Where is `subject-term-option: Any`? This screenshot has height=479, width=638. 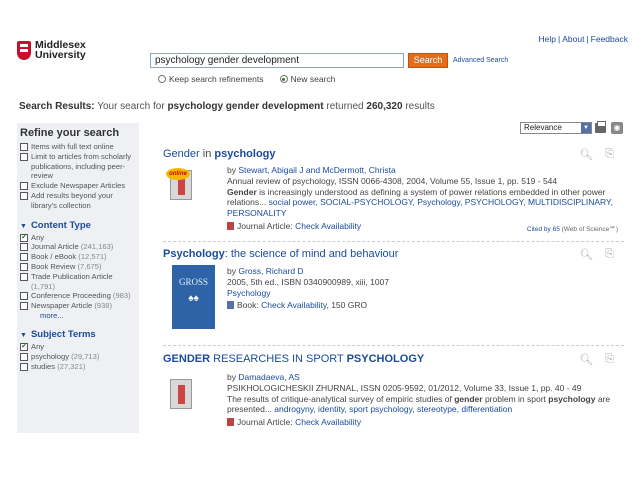
subject-term-option: Any is located at coordinates (78, 346).